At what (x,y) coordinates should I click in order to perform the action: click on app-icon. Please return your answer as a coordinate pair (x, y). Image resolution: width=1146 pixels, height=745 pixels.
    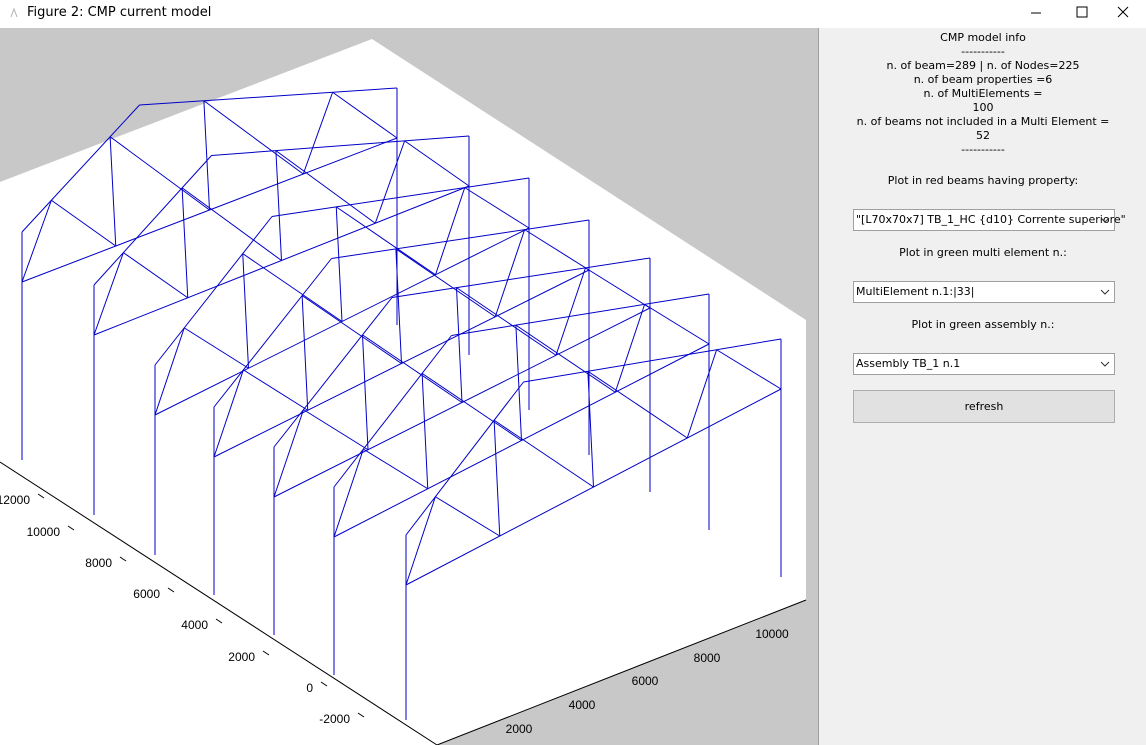
    Looking at the image, I should click on (14, 13).